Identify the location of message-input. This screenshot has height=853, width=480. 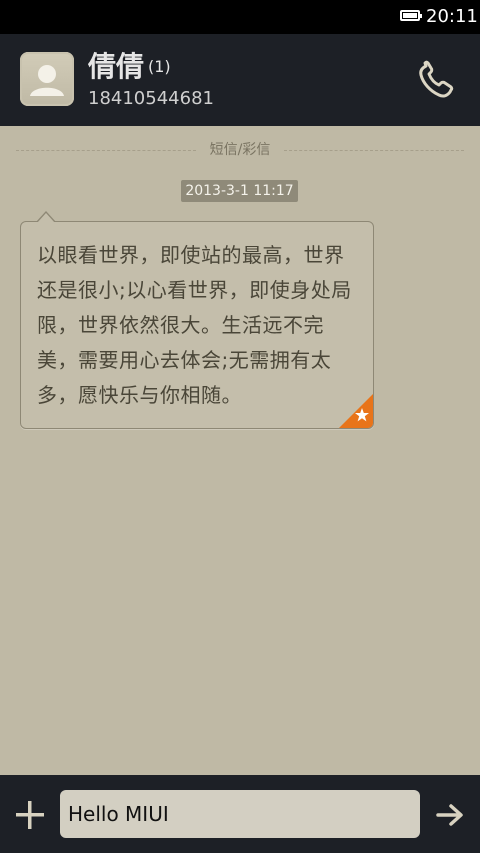
(240, 814).